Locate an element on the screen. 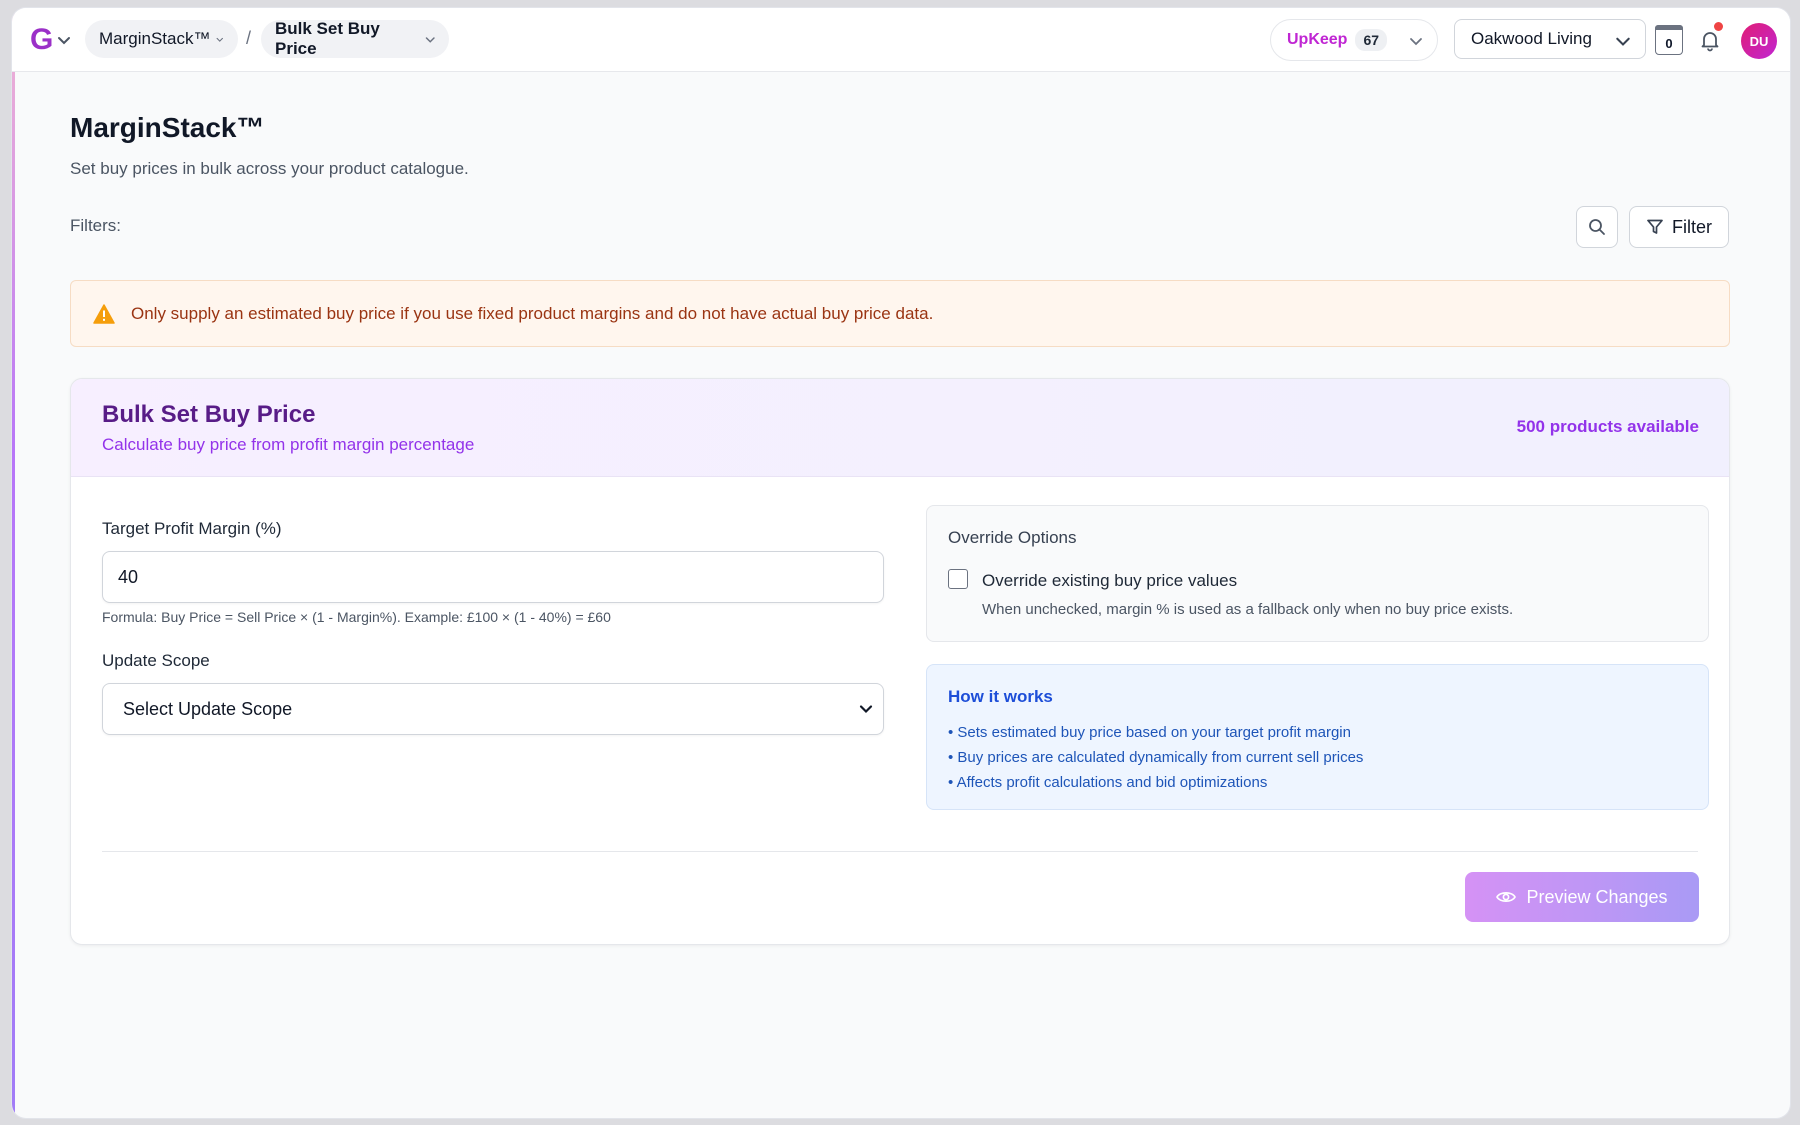 The height and width of the screenshot is (1125, 1800). app-switcher: MarginStack™ is located at coordinates (161, 39).